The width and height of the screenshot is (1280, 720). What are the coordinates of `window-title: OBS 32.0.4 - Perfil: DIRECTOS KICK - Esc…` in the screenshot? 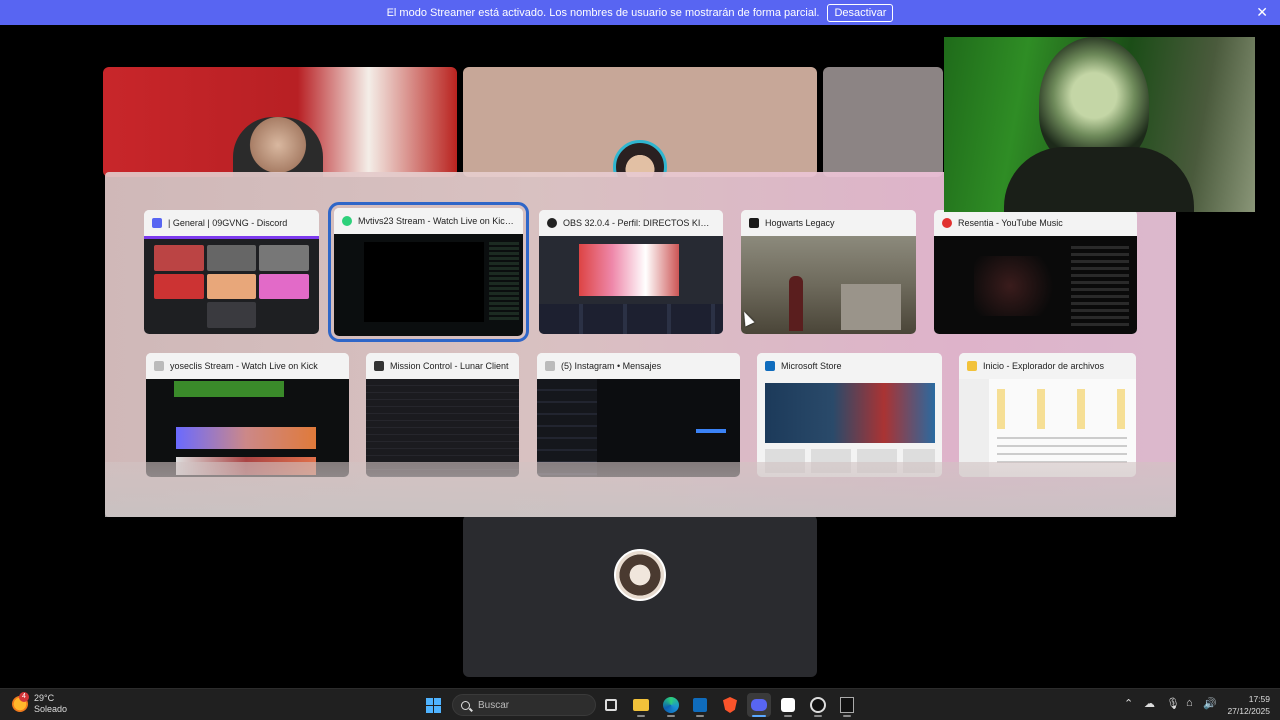 It's located at (639, 223).